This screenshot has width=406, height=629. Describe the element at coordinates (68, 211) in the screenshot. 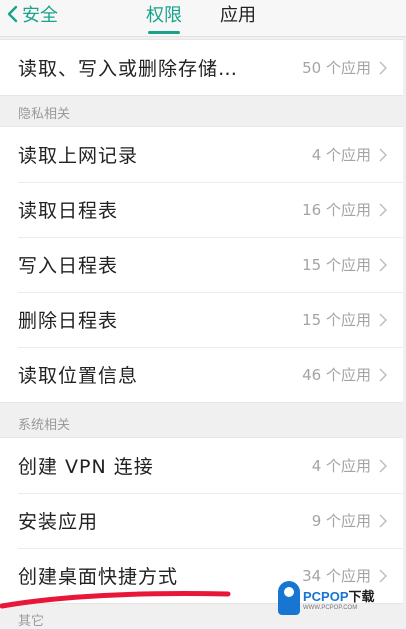

I see `permission-title: 读取日程表` at that location.